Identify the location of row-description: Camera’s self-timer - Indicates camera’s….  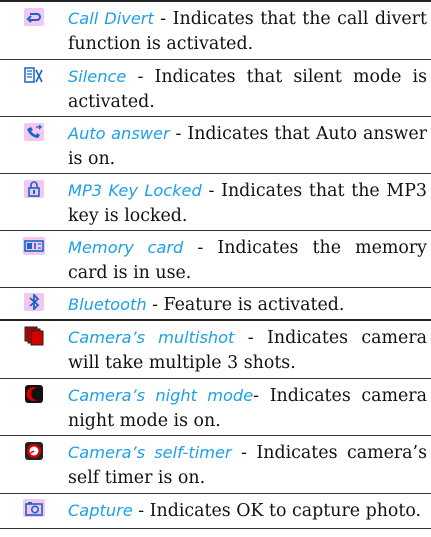
(249, 464).